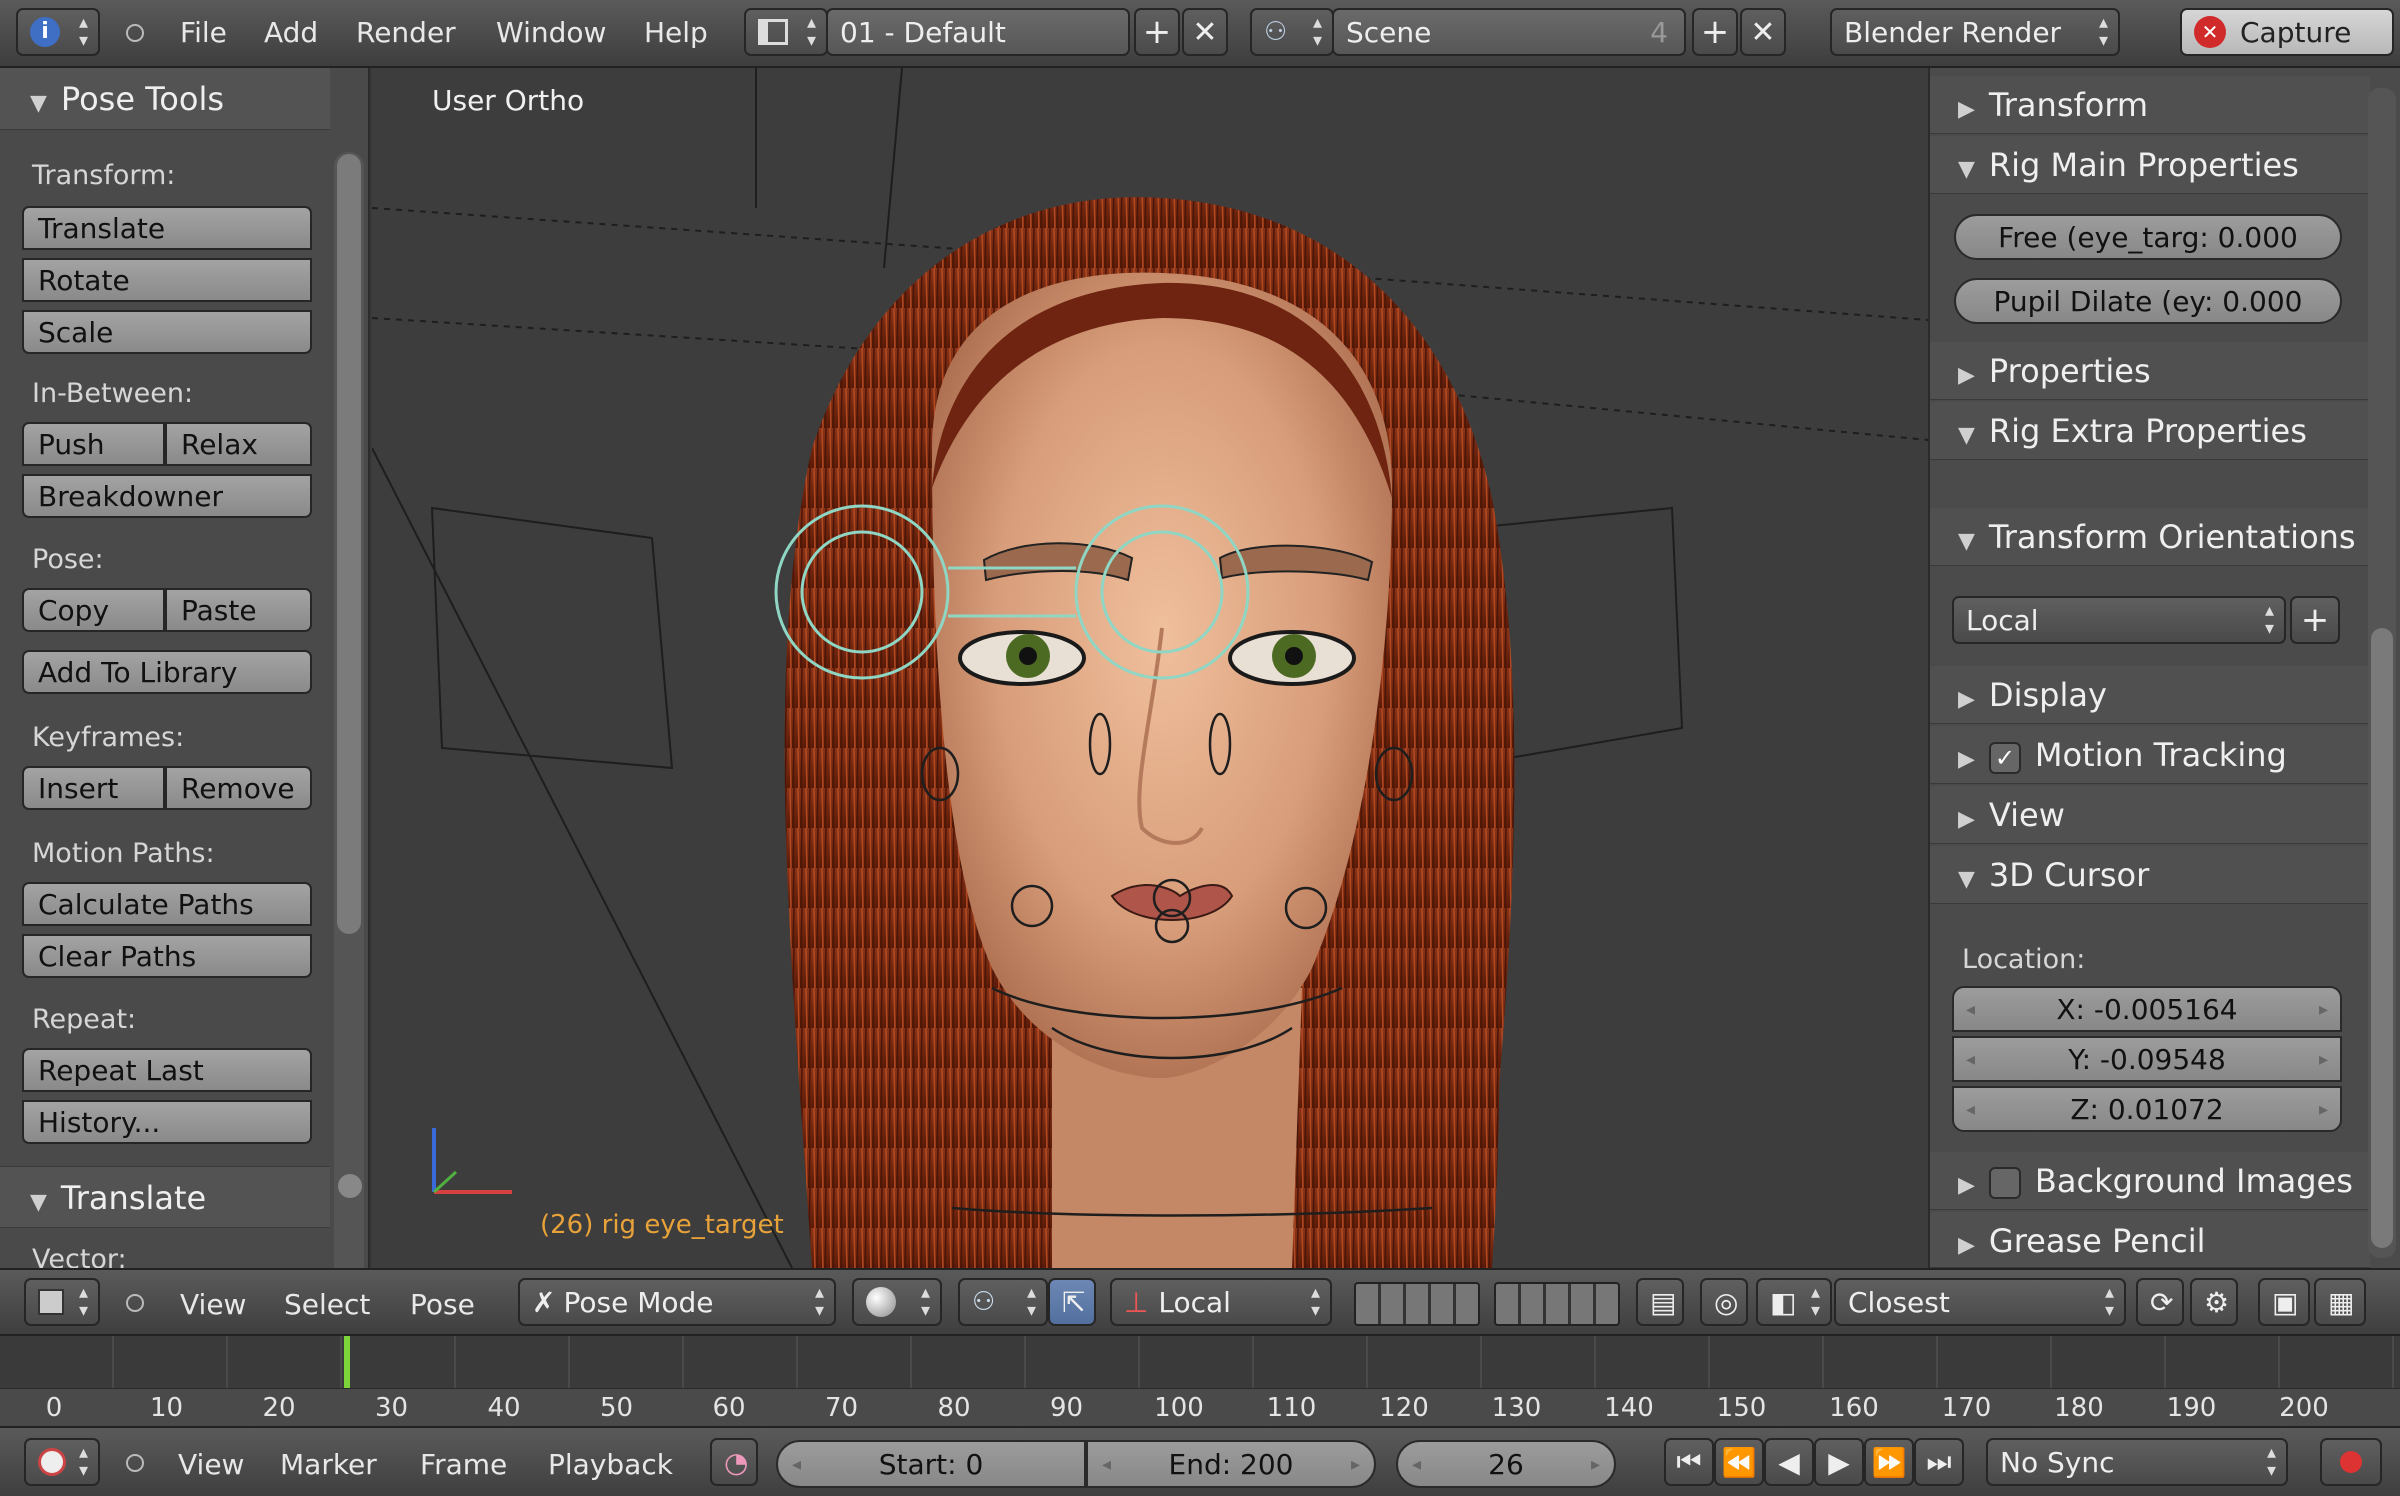 Image resolution: width=2400 pixels, height=1496 pixels. What do you see at coordinates (2004, 1183) in the screenshot?
I see `background-images-checkbox` at bounding box center [2004, 1183].